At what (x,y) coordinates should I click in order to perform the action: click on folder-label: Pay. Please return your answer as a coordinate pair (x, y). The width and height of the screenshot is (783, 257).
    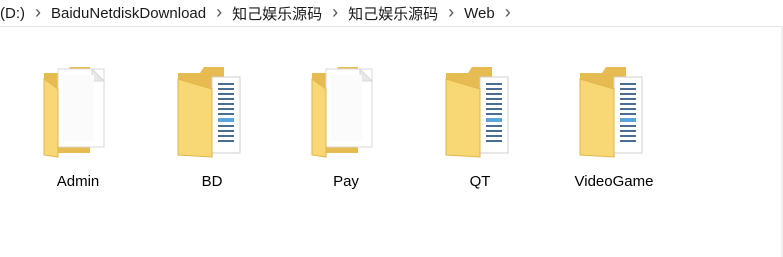
    Looking at the image, I should click on (346, 181).